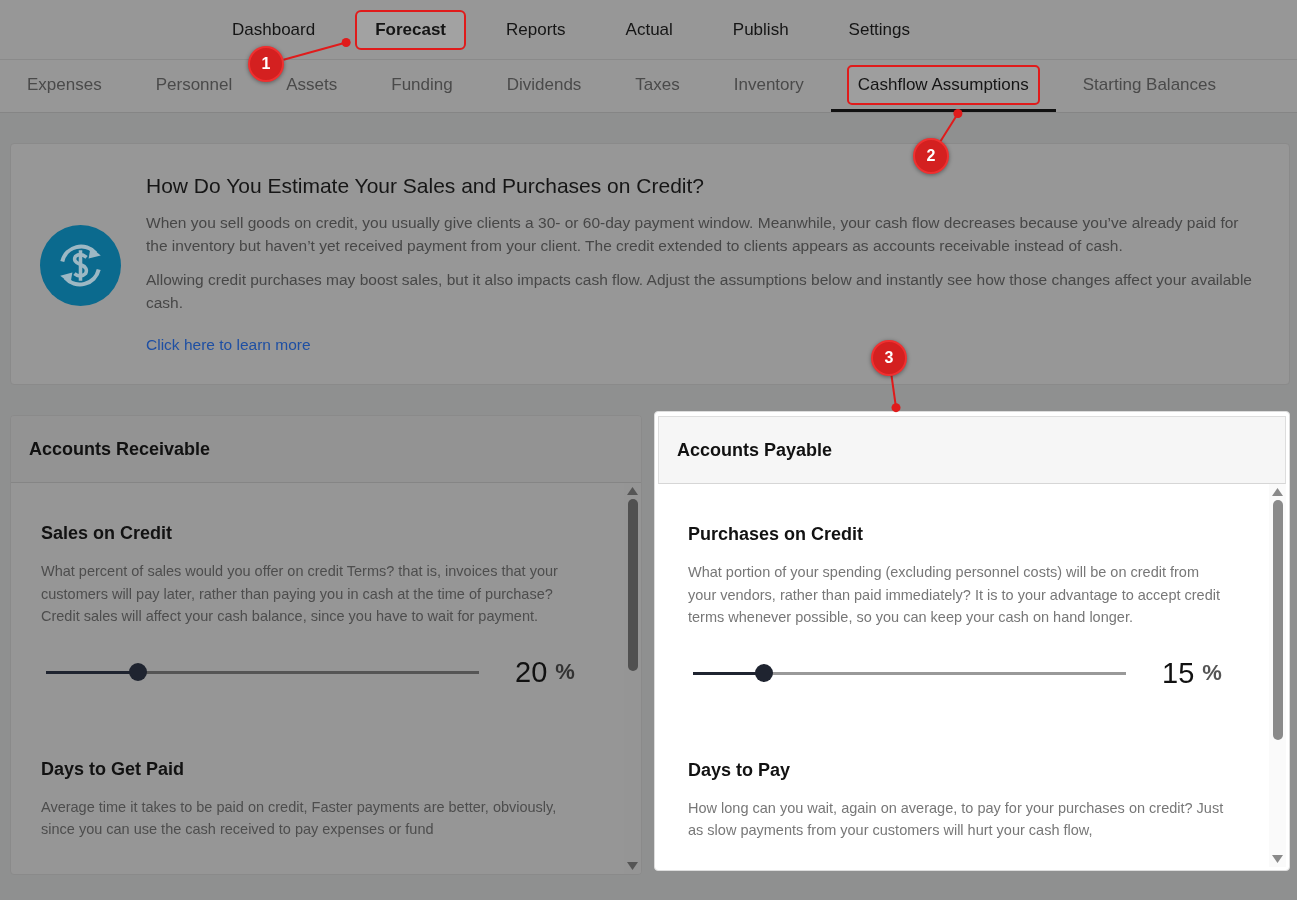 The width and height of the screenshot is (1297, 900). What do you see at coordinates (657, 86) in the screenshot?
I see `sub-tab: Taxes` at bounding box center [657, 86].